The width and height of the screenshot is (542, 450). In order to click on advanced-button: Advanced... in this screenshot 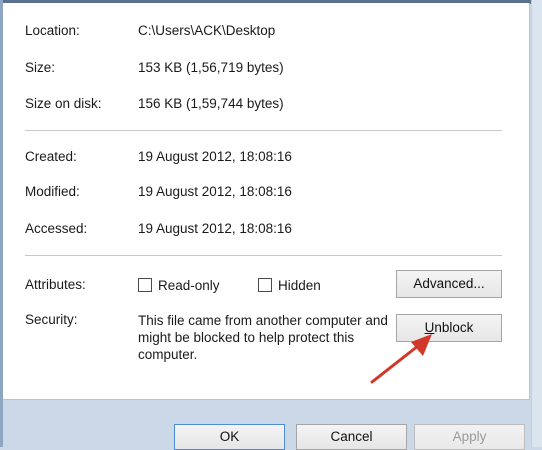, I will do `click(449, 284)`.